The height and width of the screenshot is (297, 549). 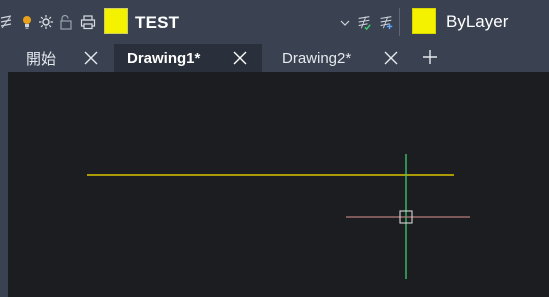 I want to click on tab-drawing2: Drawing2*, so click(x=335, y=58).